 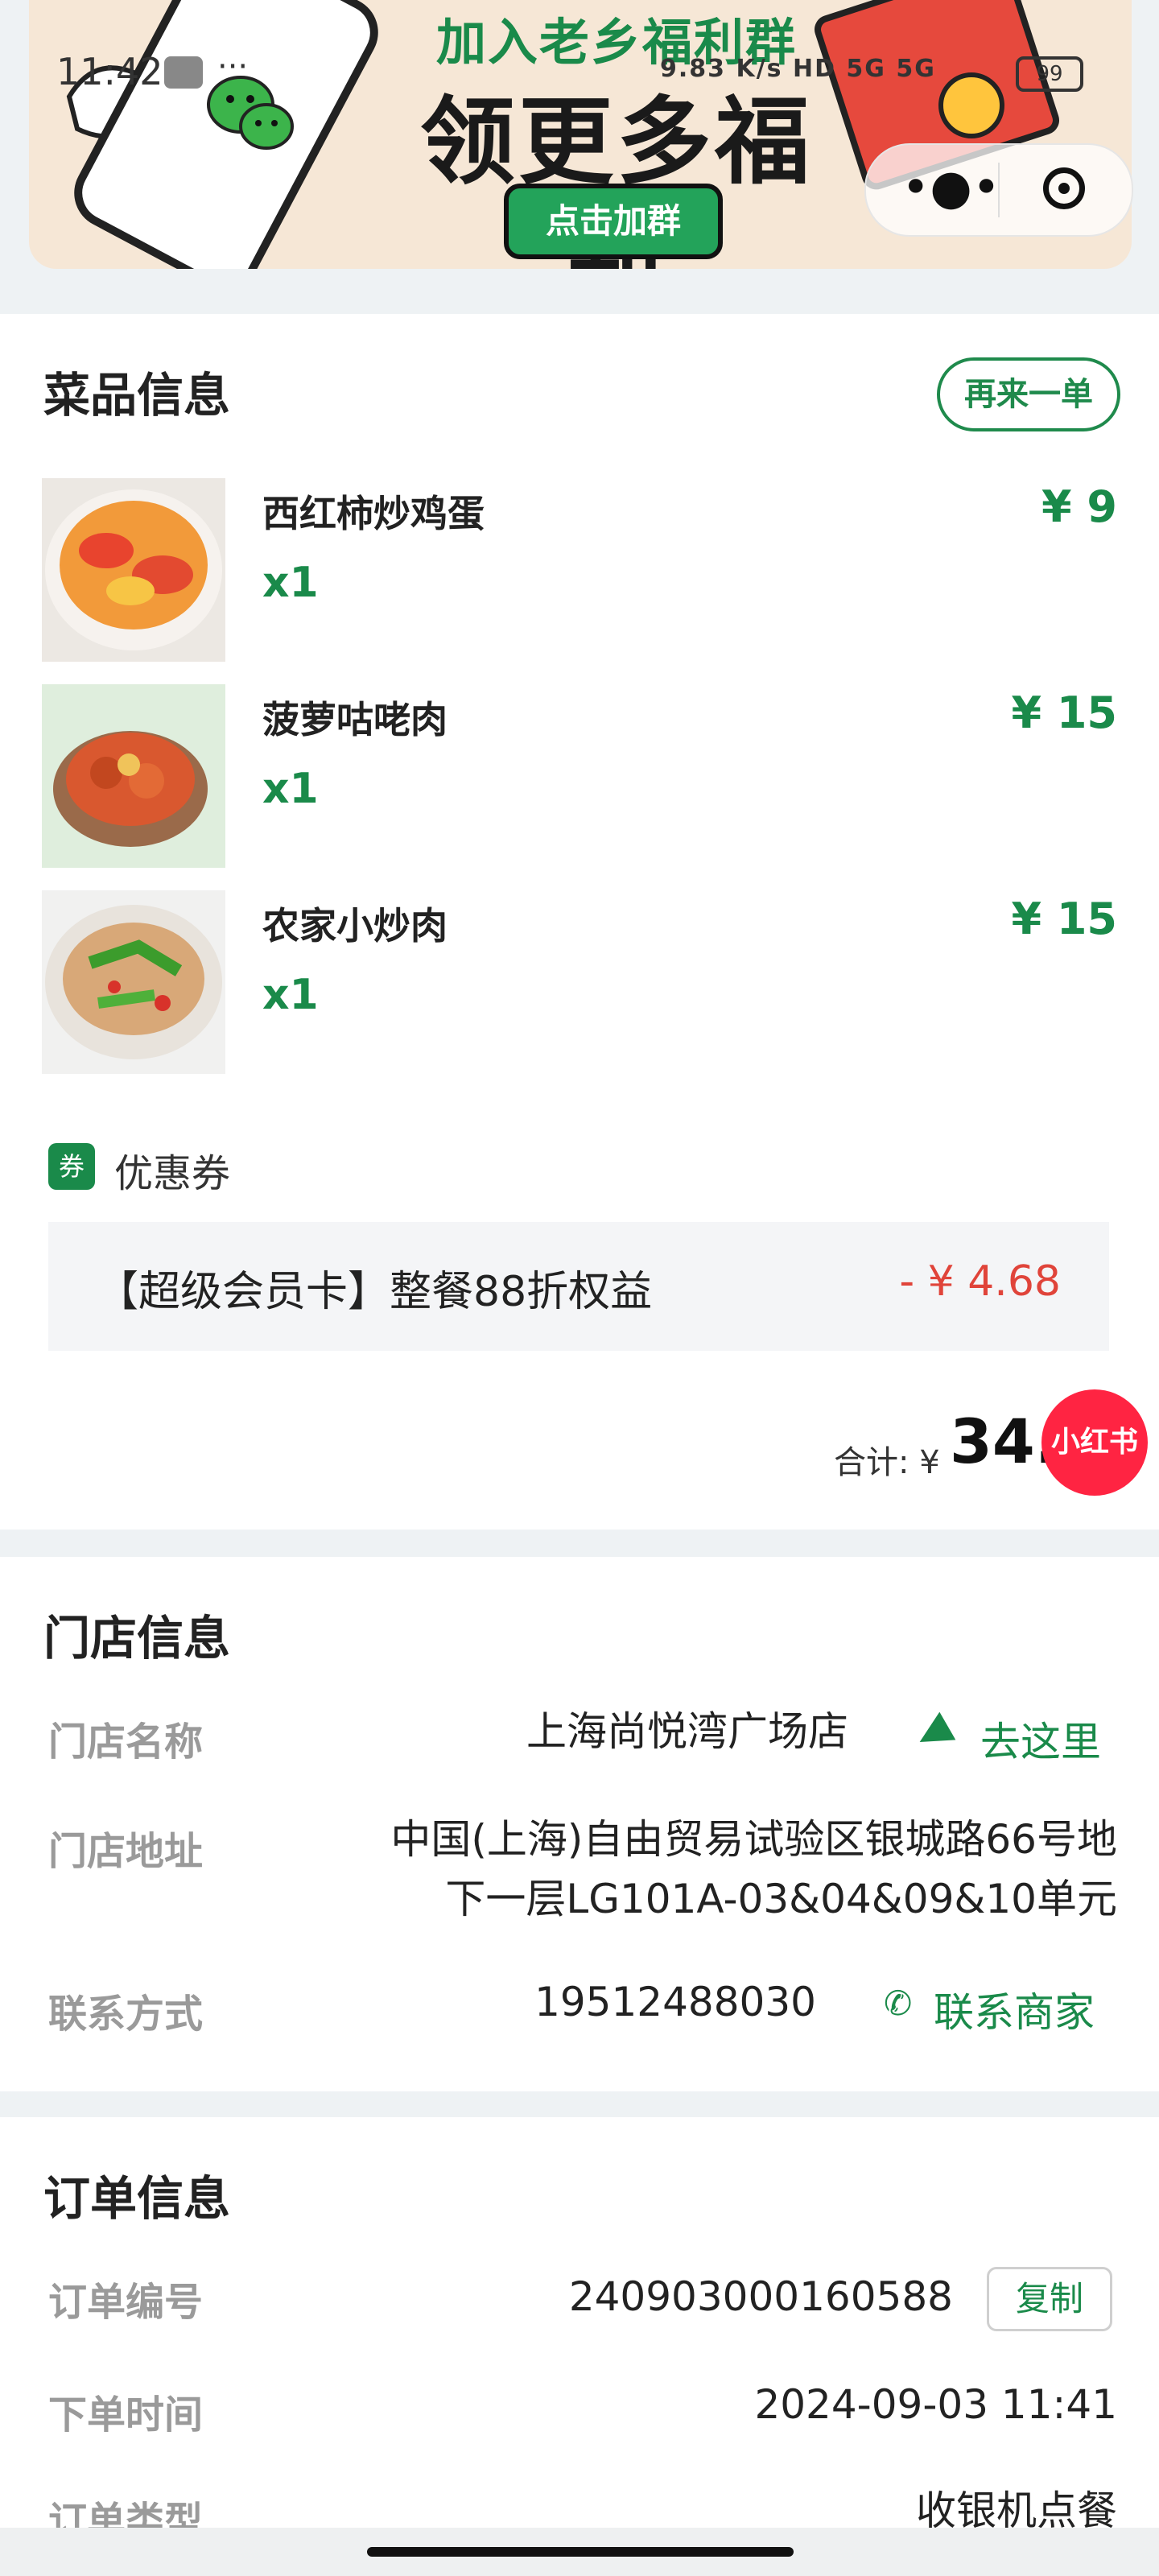 I want to click on home-indicator, so click(x=580, y=2552).